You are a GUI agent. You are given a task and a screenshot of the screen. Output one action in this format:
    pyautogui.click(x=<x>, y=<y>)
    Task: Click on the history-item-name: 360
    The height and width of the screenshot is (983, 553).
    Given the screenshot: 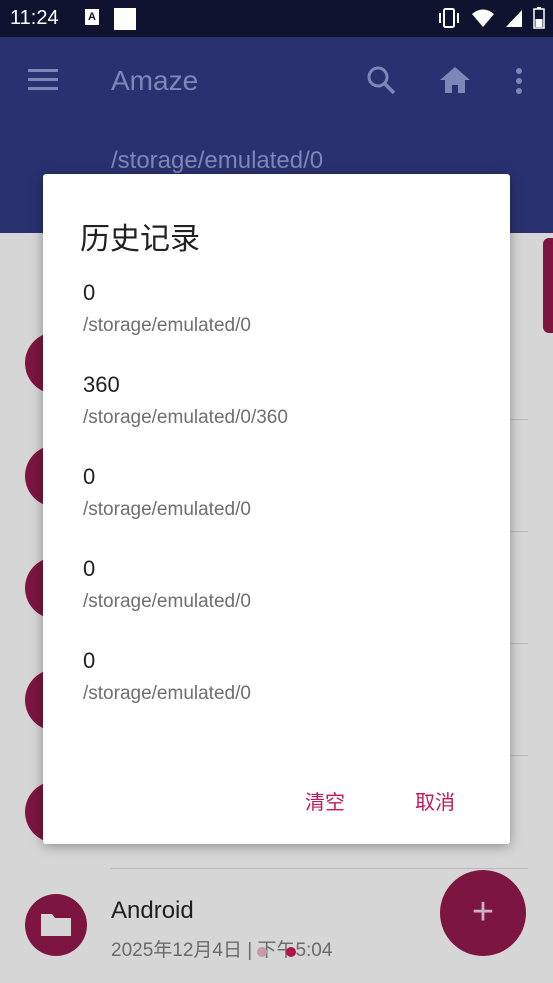 What is the action you would take?
    pyautogui.click(x=101, y=384)
    